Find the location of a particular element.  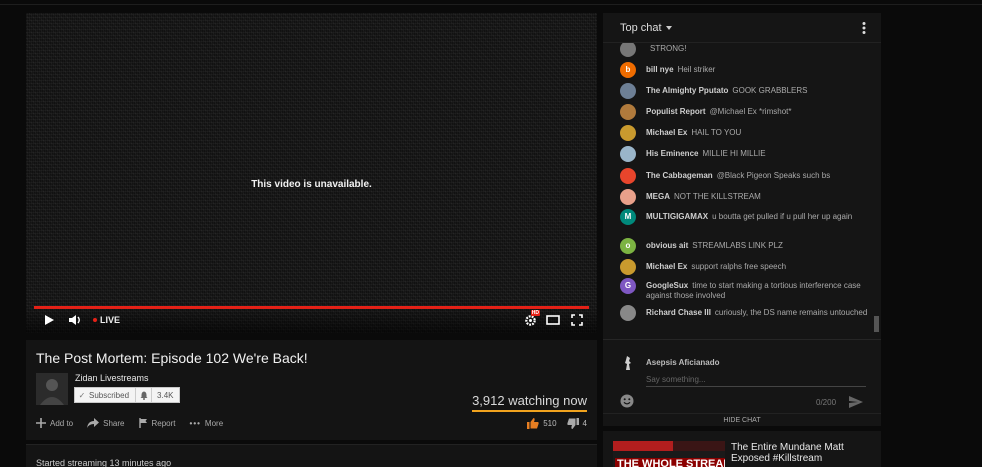

chat-body: GOOK GRABBLERS is located at coordinates (770, 90).